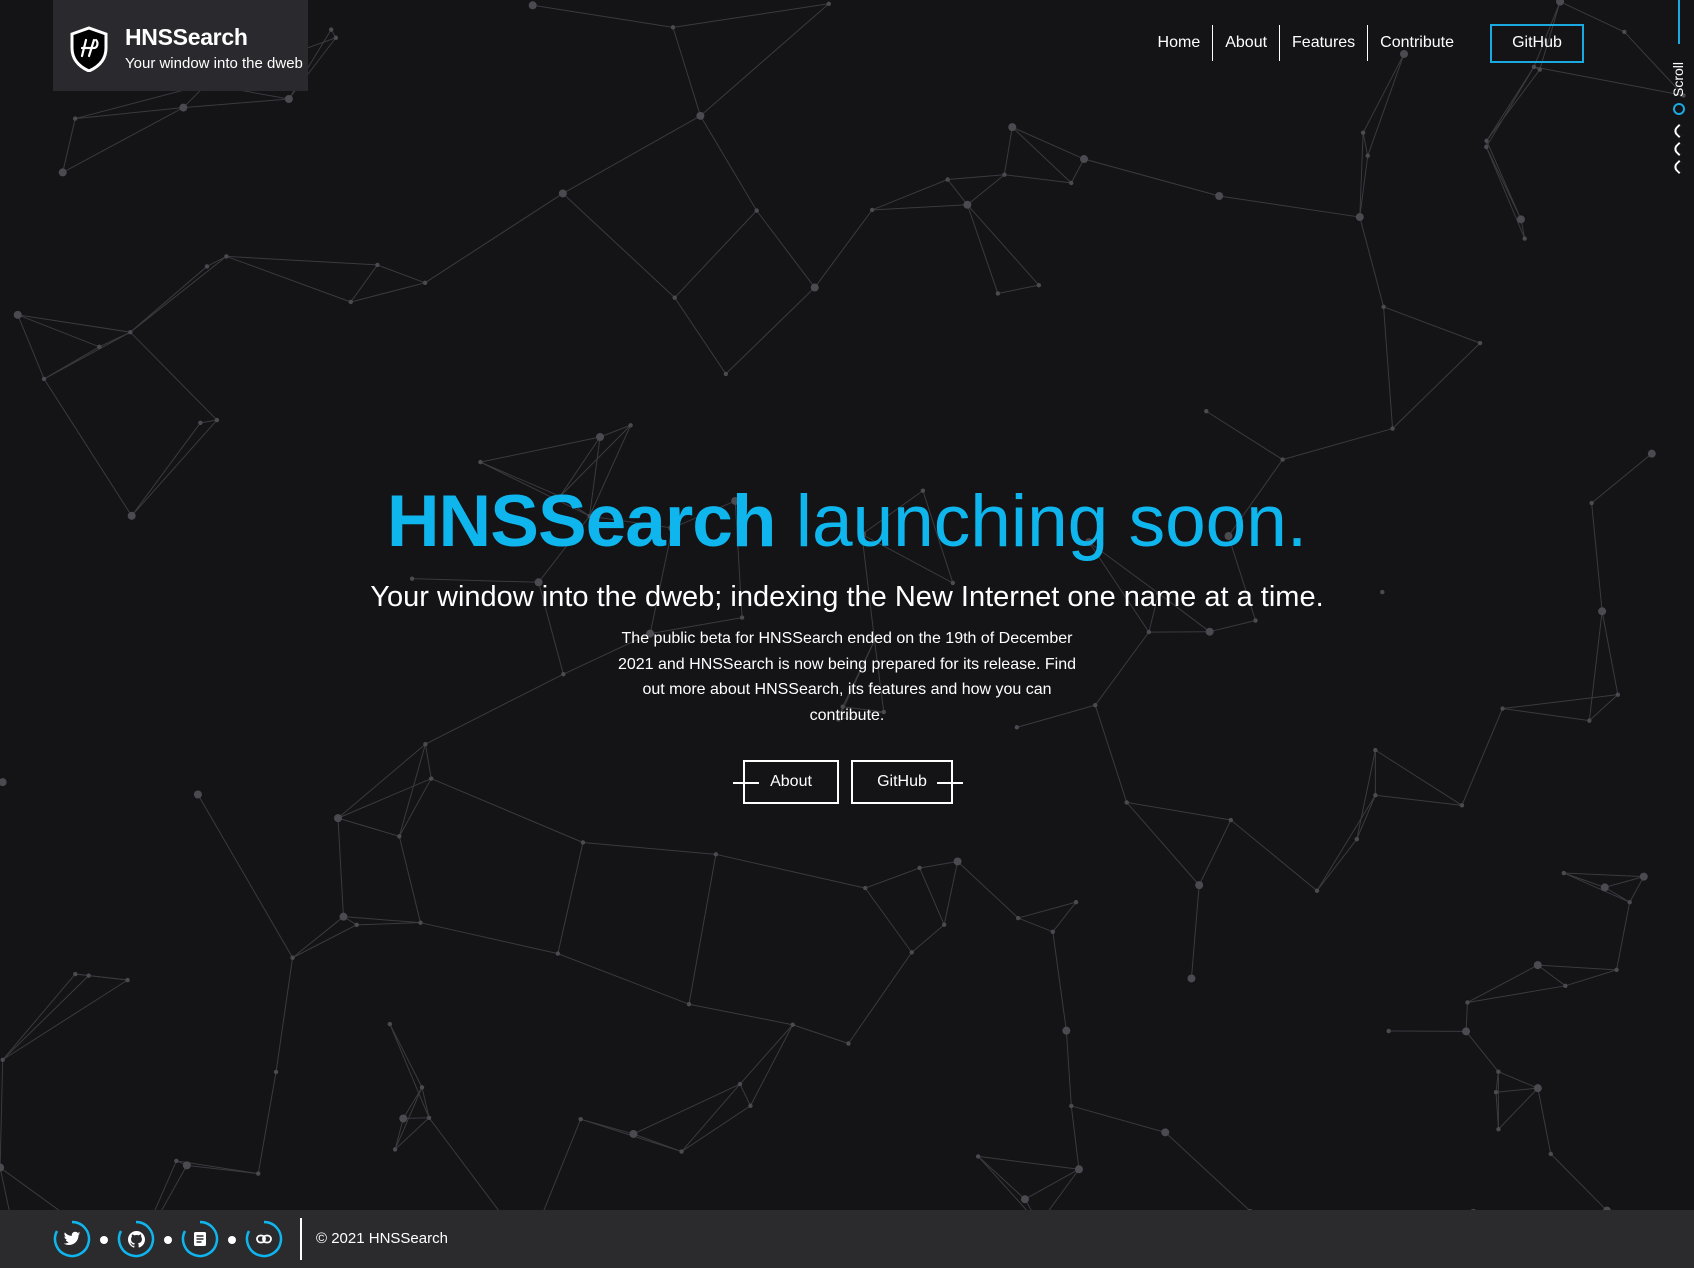 Image resolution: width=1694 pixels, height=1268 pixels. I want to click on github-button: GitHub, so click(907, 782).